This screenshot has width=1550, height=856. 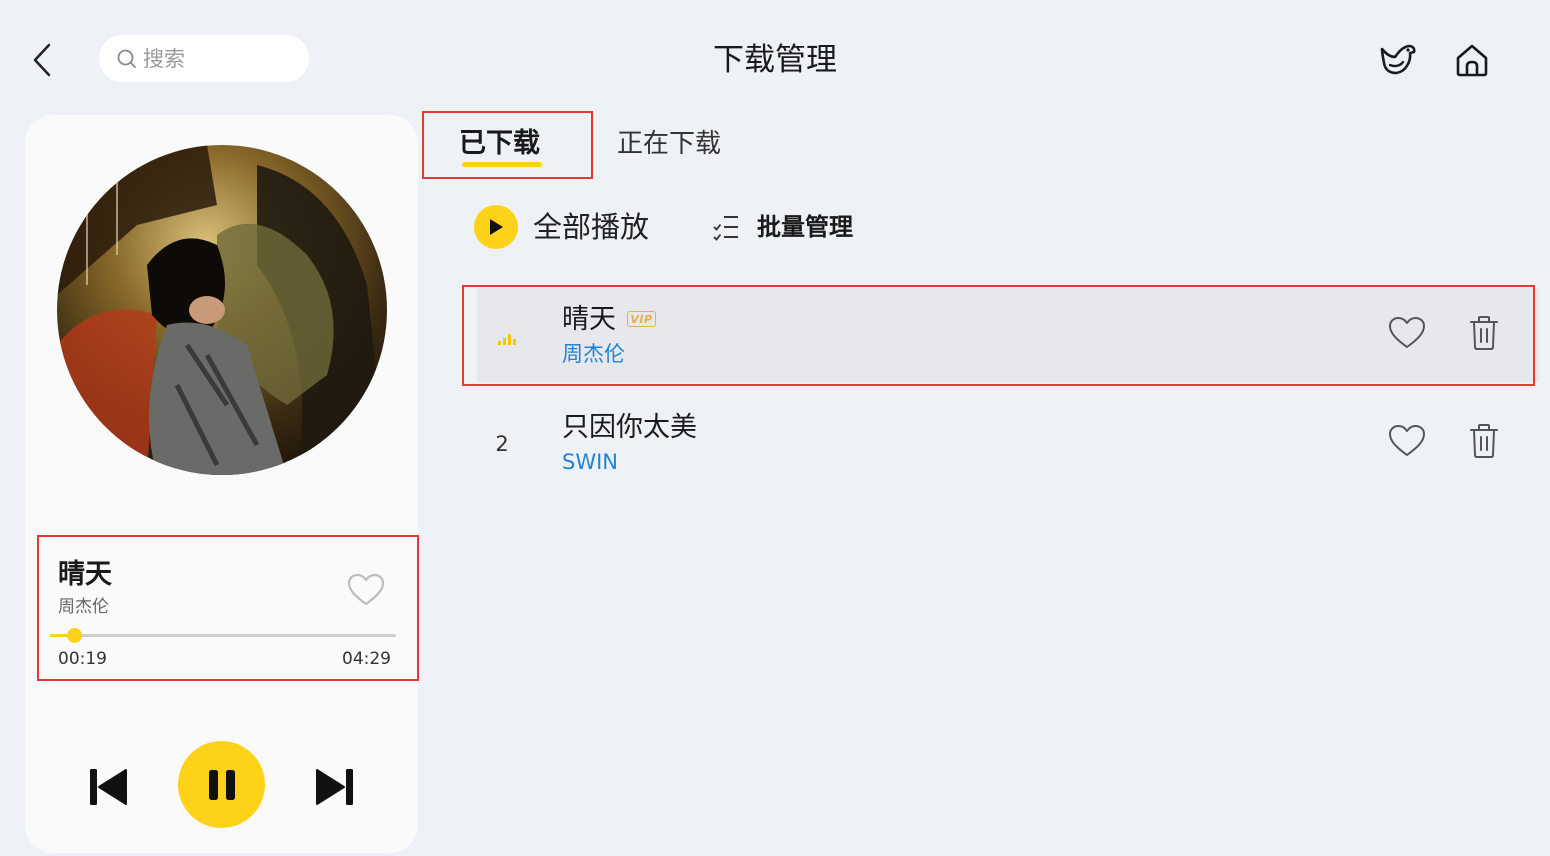 I want to click on skip-previous-icon, so click(x=108, y=787).